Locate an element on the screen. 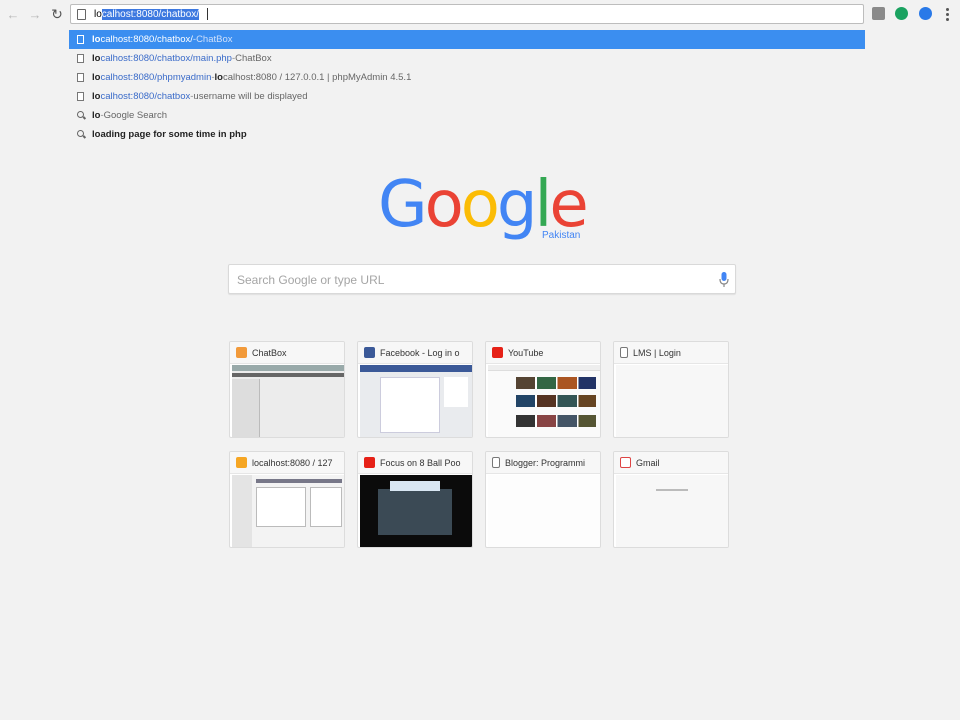 The image size is (960, 720). facebook-icon is located at coordinates (369, 352).